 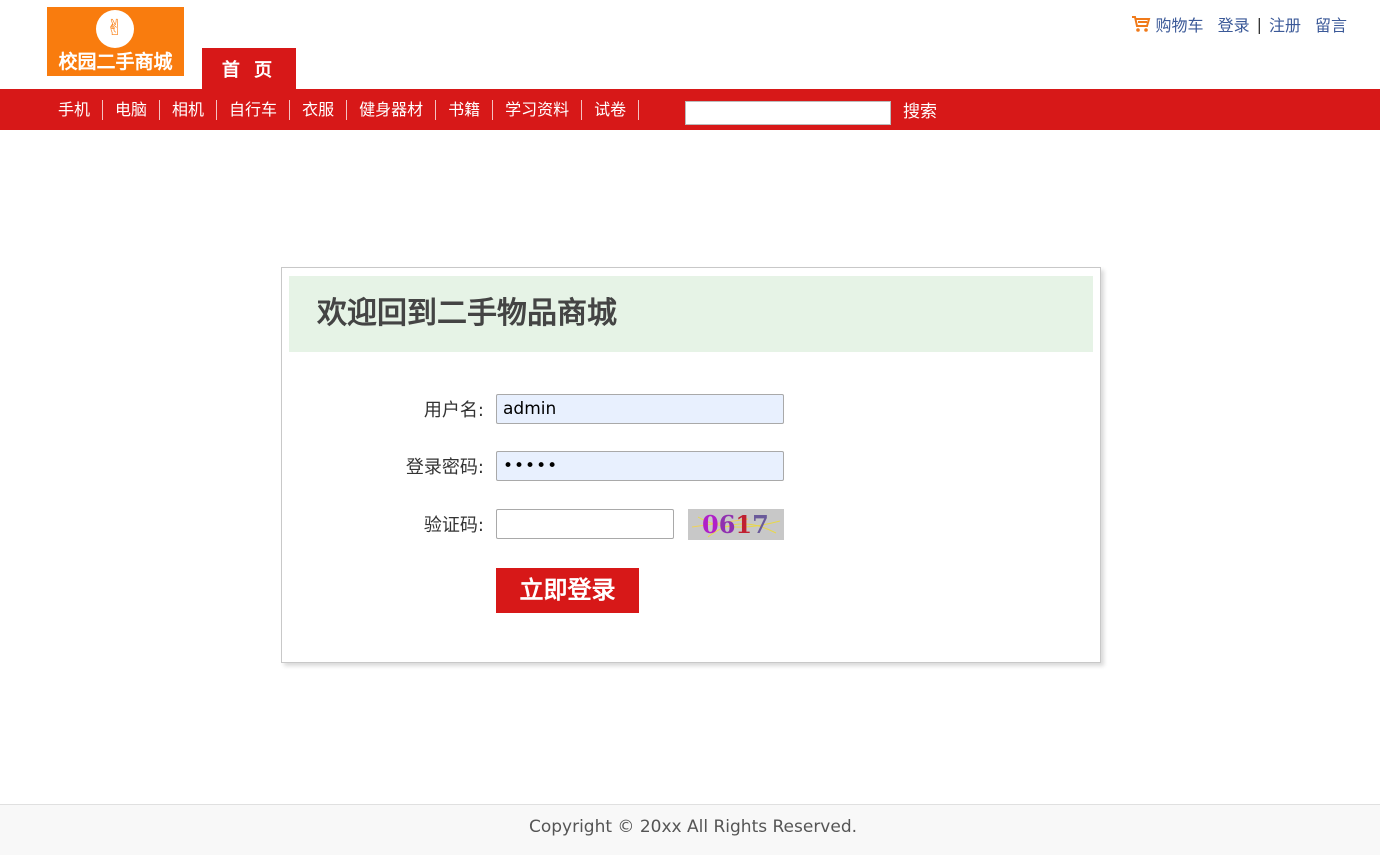 What do you see at coordinates (189, 109) in the screenshot?
I see `nav-item: 相机` at bounding box center [189, 109].